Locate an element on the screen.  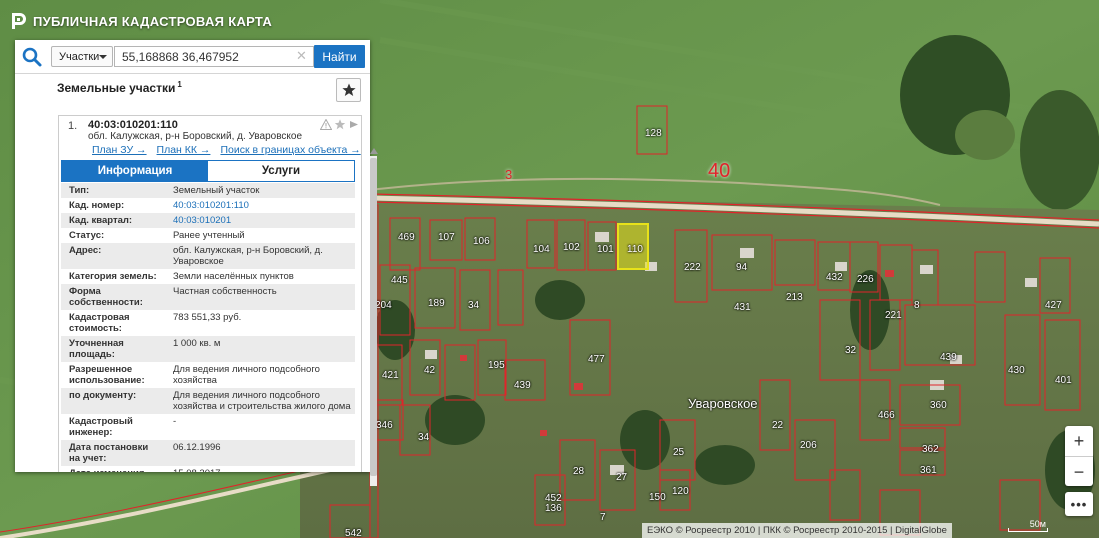
parcel-number-label: 189 is located at coordinates (436, 303).